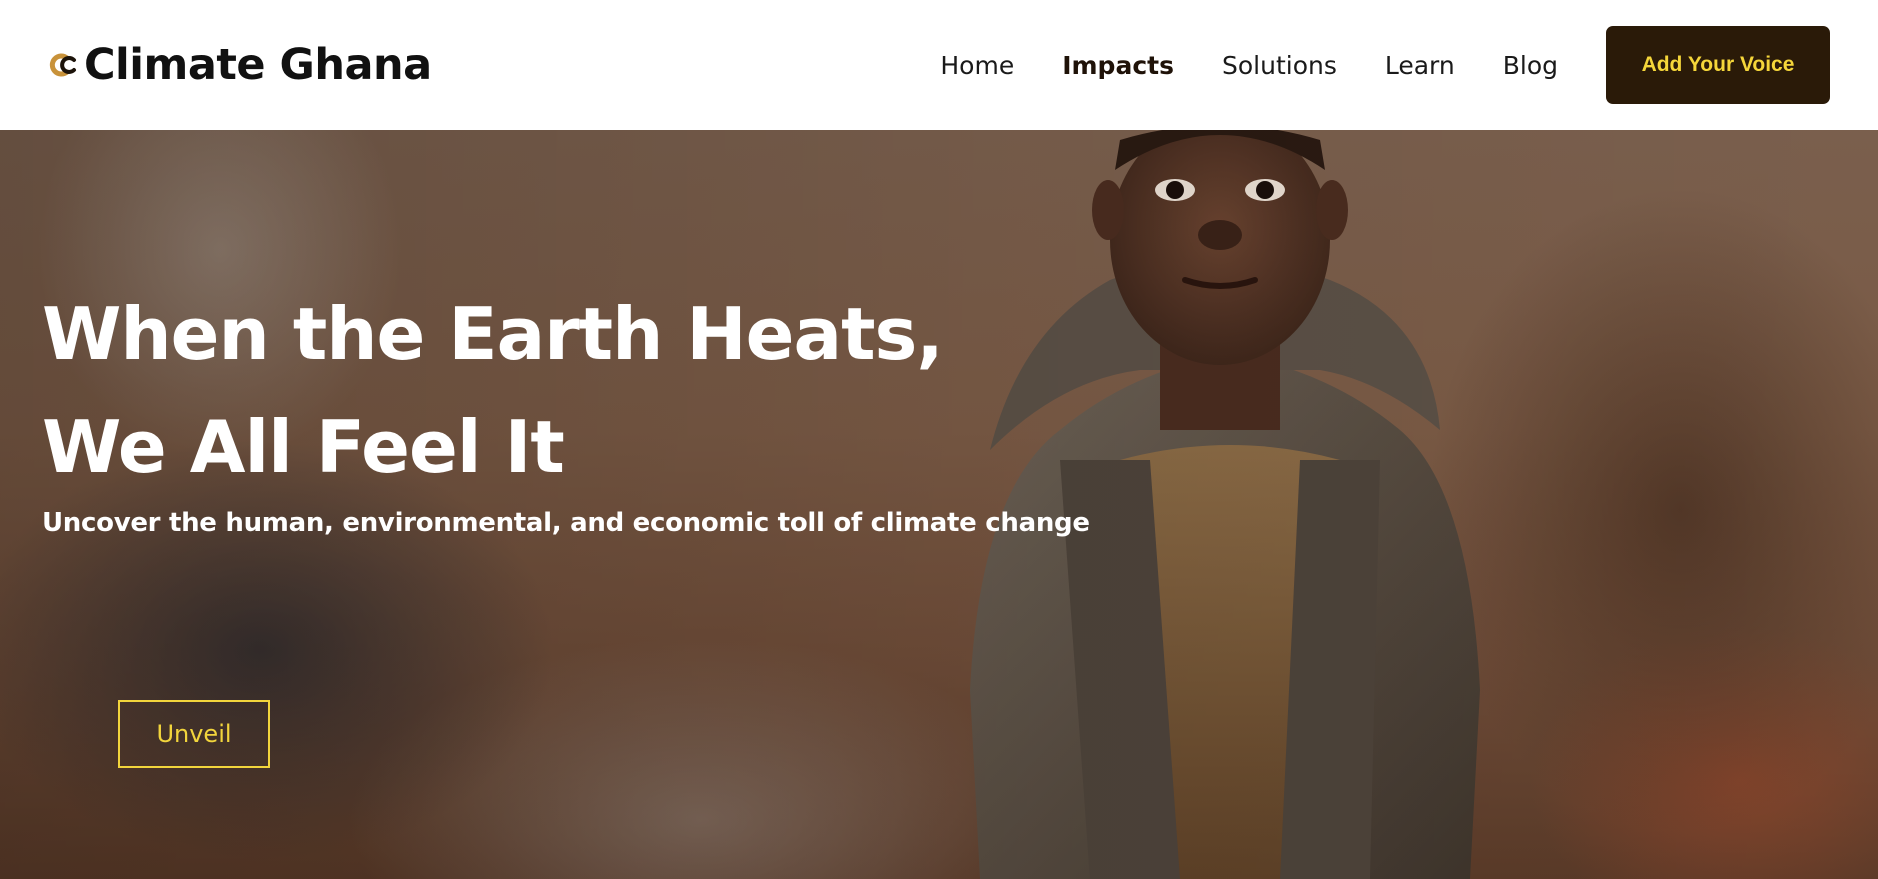 This screenshot has width=1878, height=879. What do you see at coordinates (63, 65) in the screenshot?
I see `cc-logo-icon` at bounding box center [63, 65].